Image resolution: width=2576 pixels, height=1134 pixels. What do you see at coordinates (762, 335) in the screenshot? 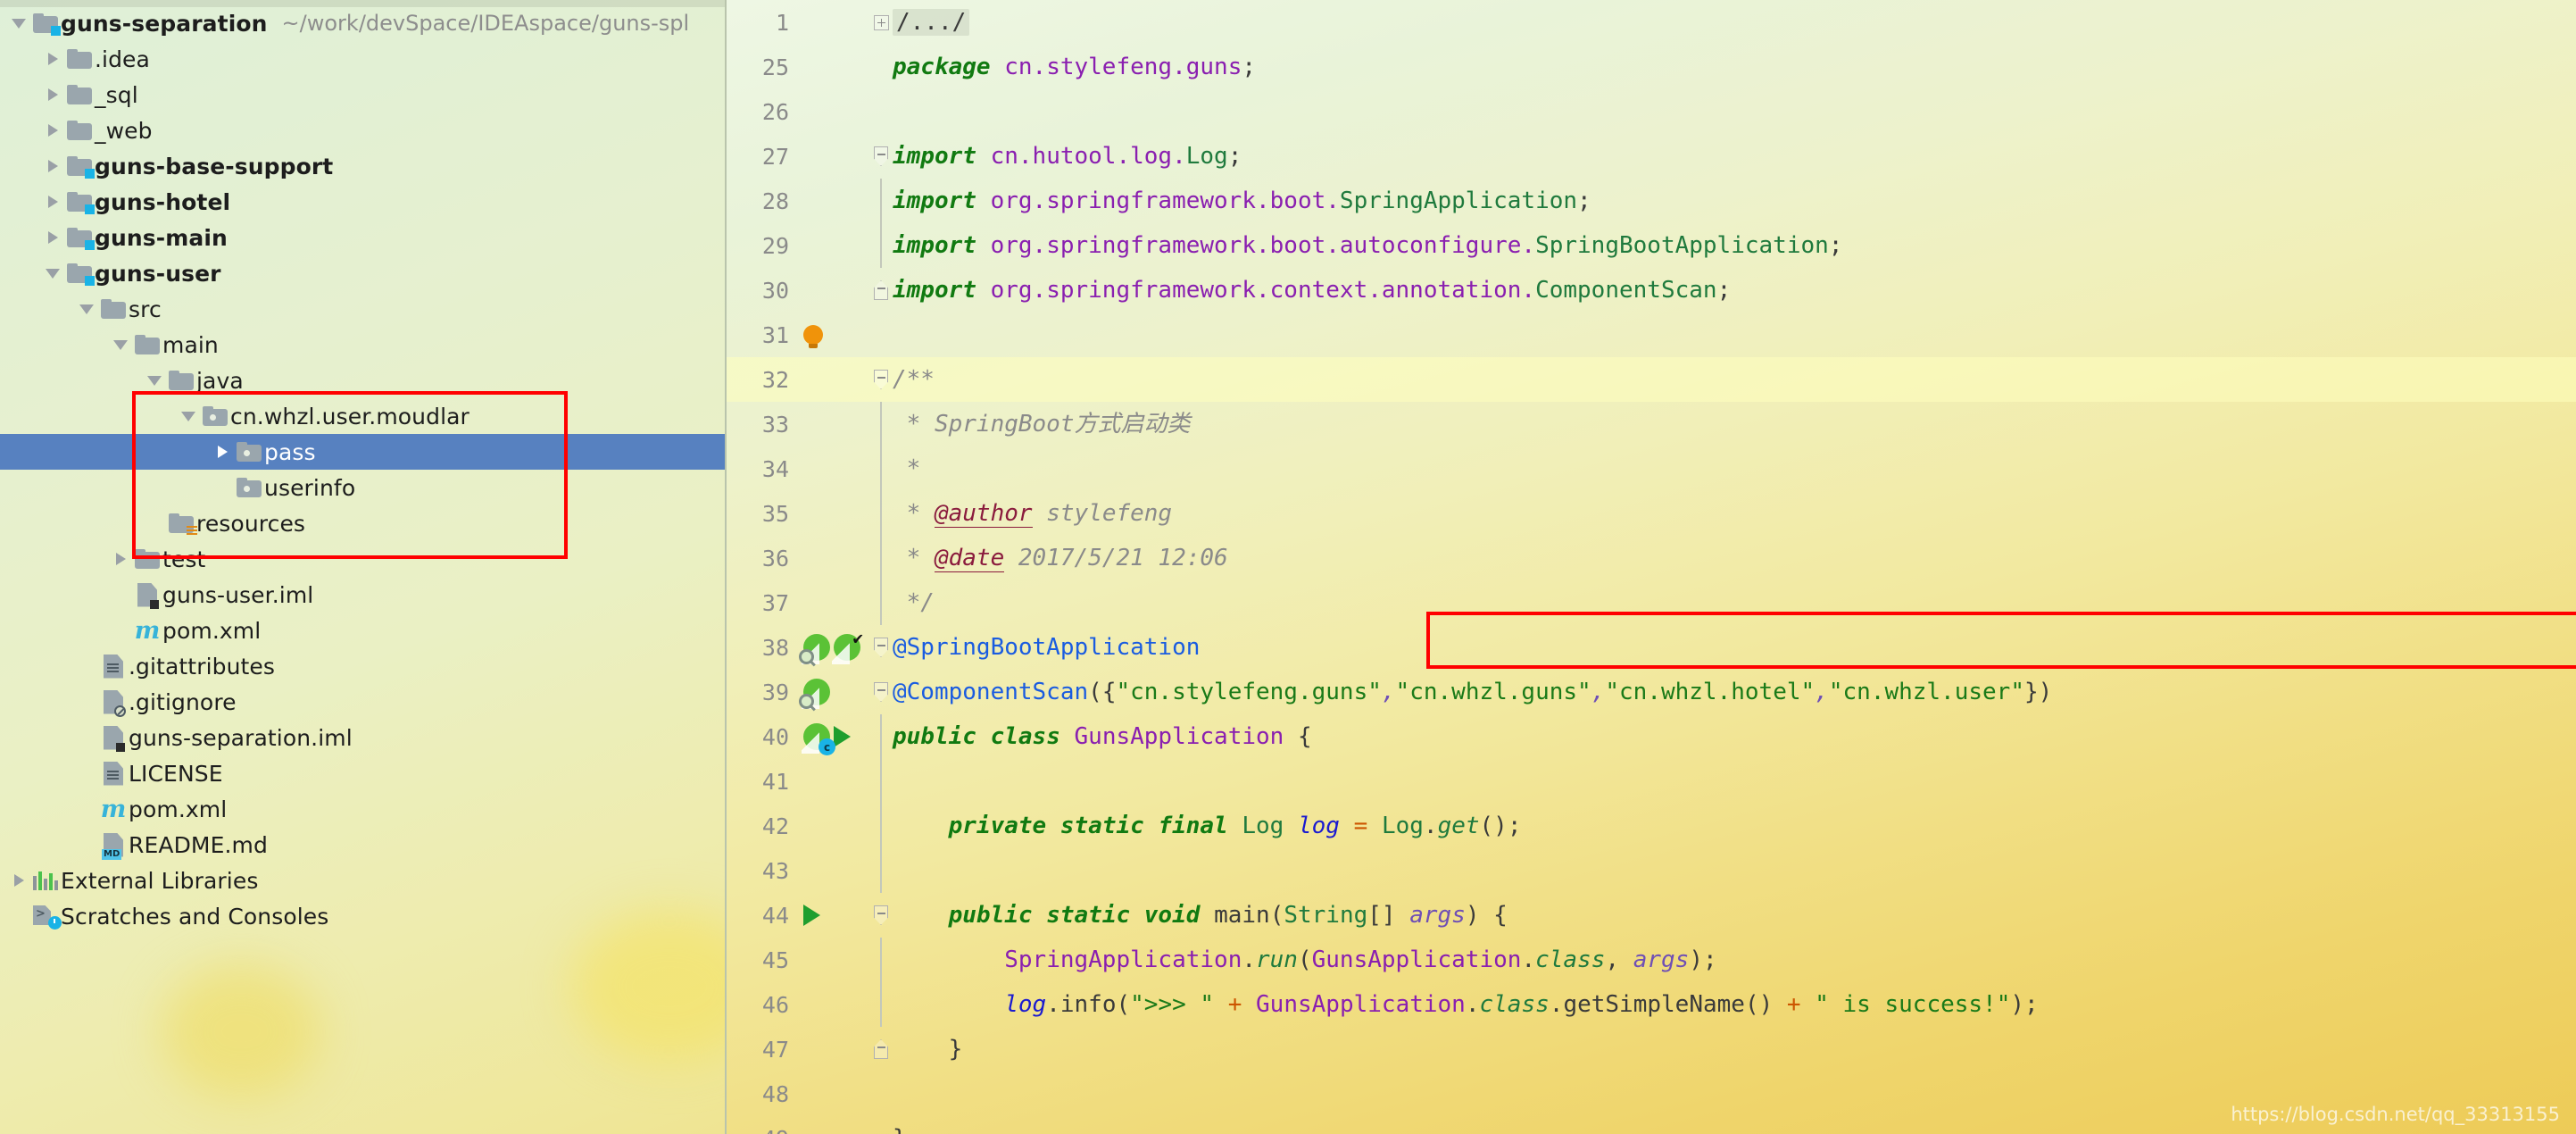
I see `line-number: 31` at bounding box center [762, 335].